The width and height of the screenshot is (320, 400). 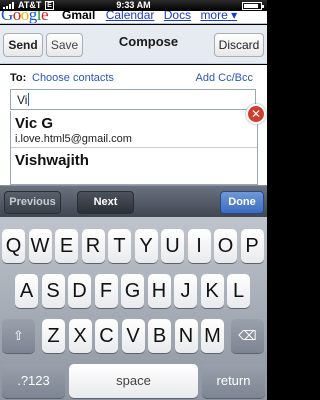 I want to click on numbers-key: .?123, so click(x=33, y=381).